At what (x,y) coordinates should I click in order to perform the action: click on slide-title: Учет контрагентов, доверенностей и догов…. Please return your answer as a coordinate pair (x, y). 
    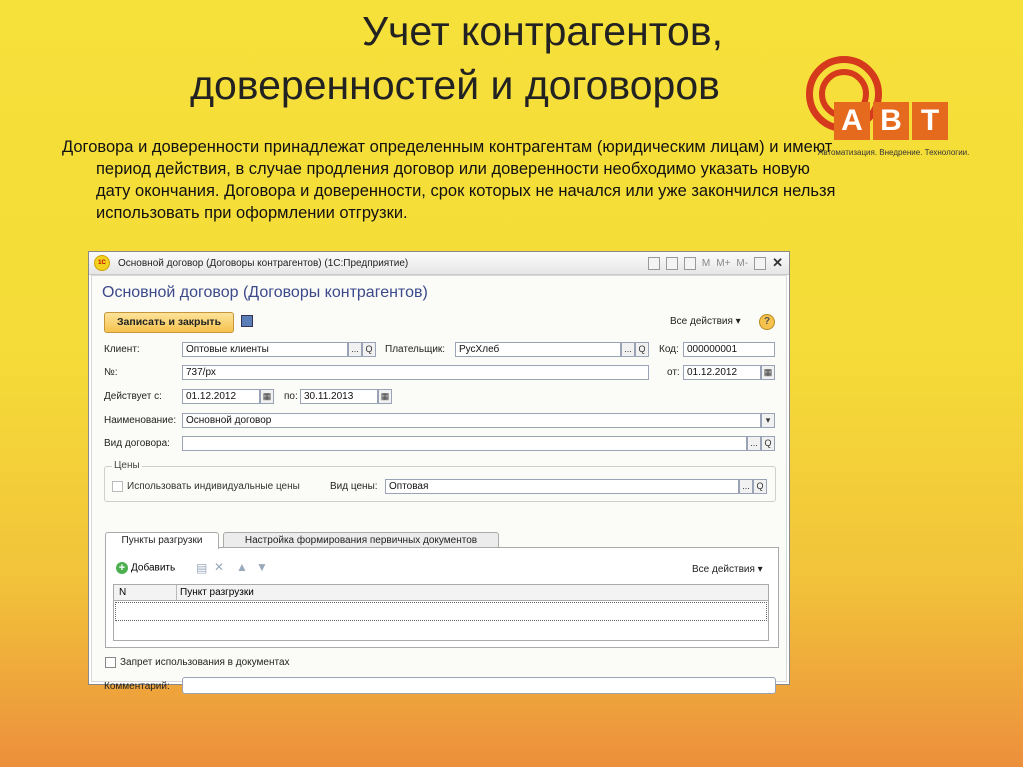
    Looking at the image, I should click on (450, 58).